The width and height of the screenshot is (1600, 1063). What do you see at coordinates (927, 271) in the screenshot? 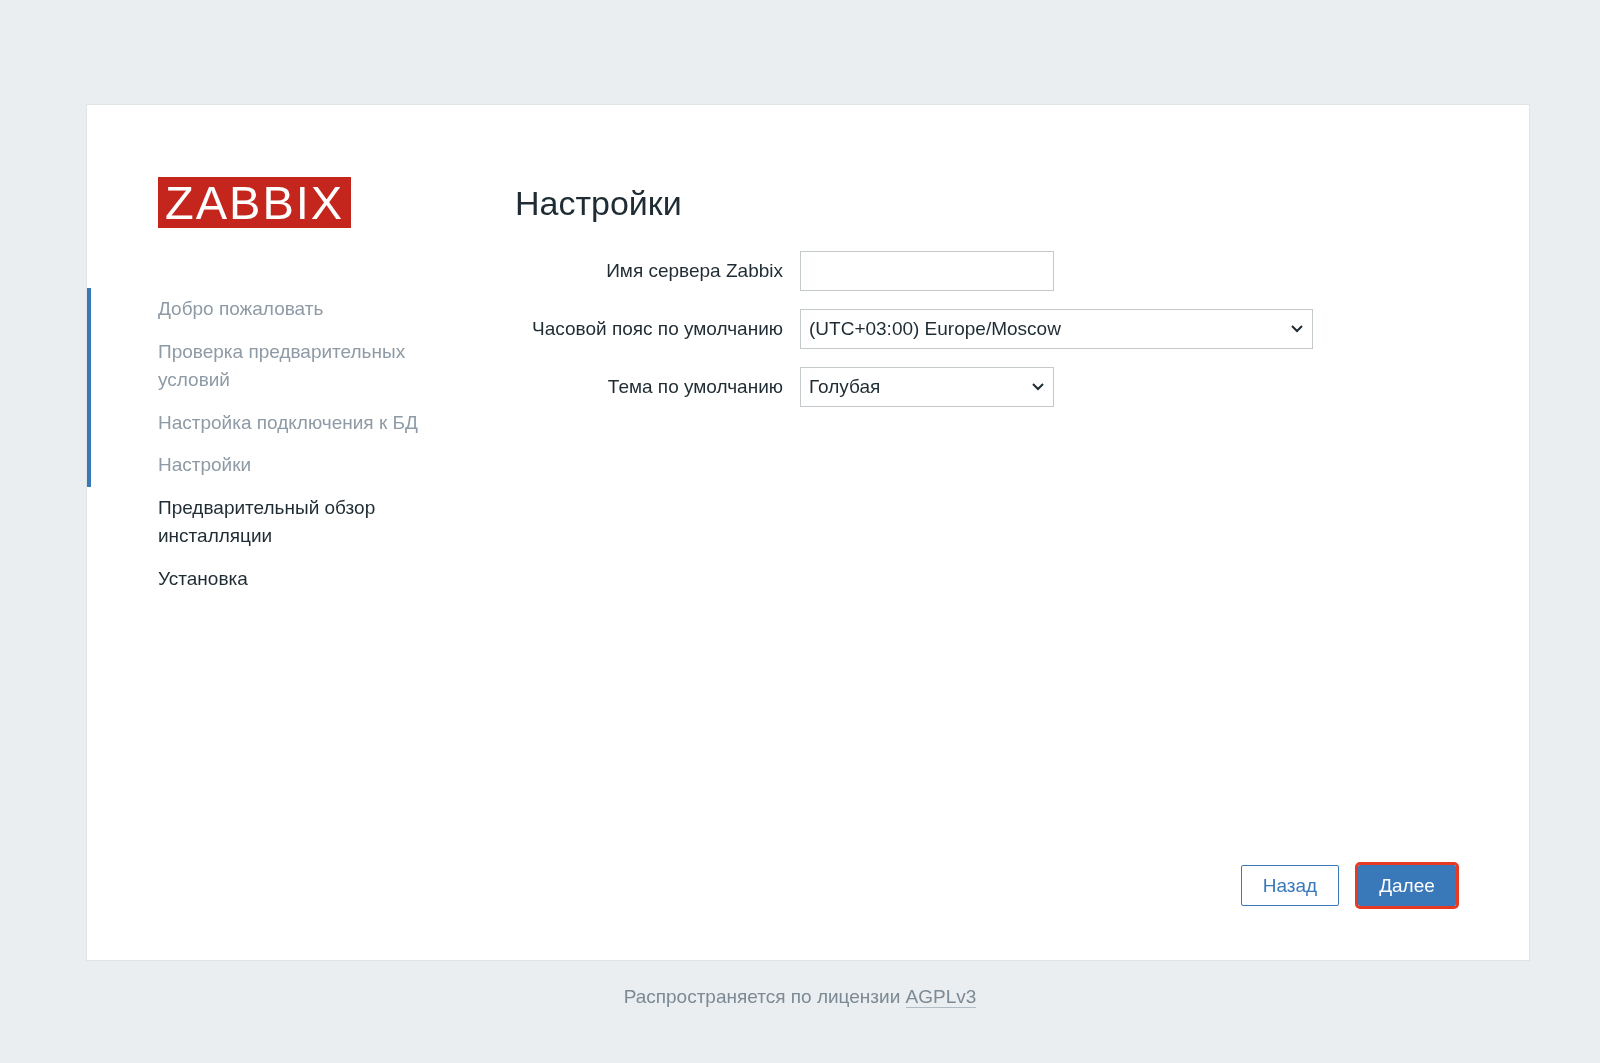
I see `server-name-input` at bounding box center [927, 271].